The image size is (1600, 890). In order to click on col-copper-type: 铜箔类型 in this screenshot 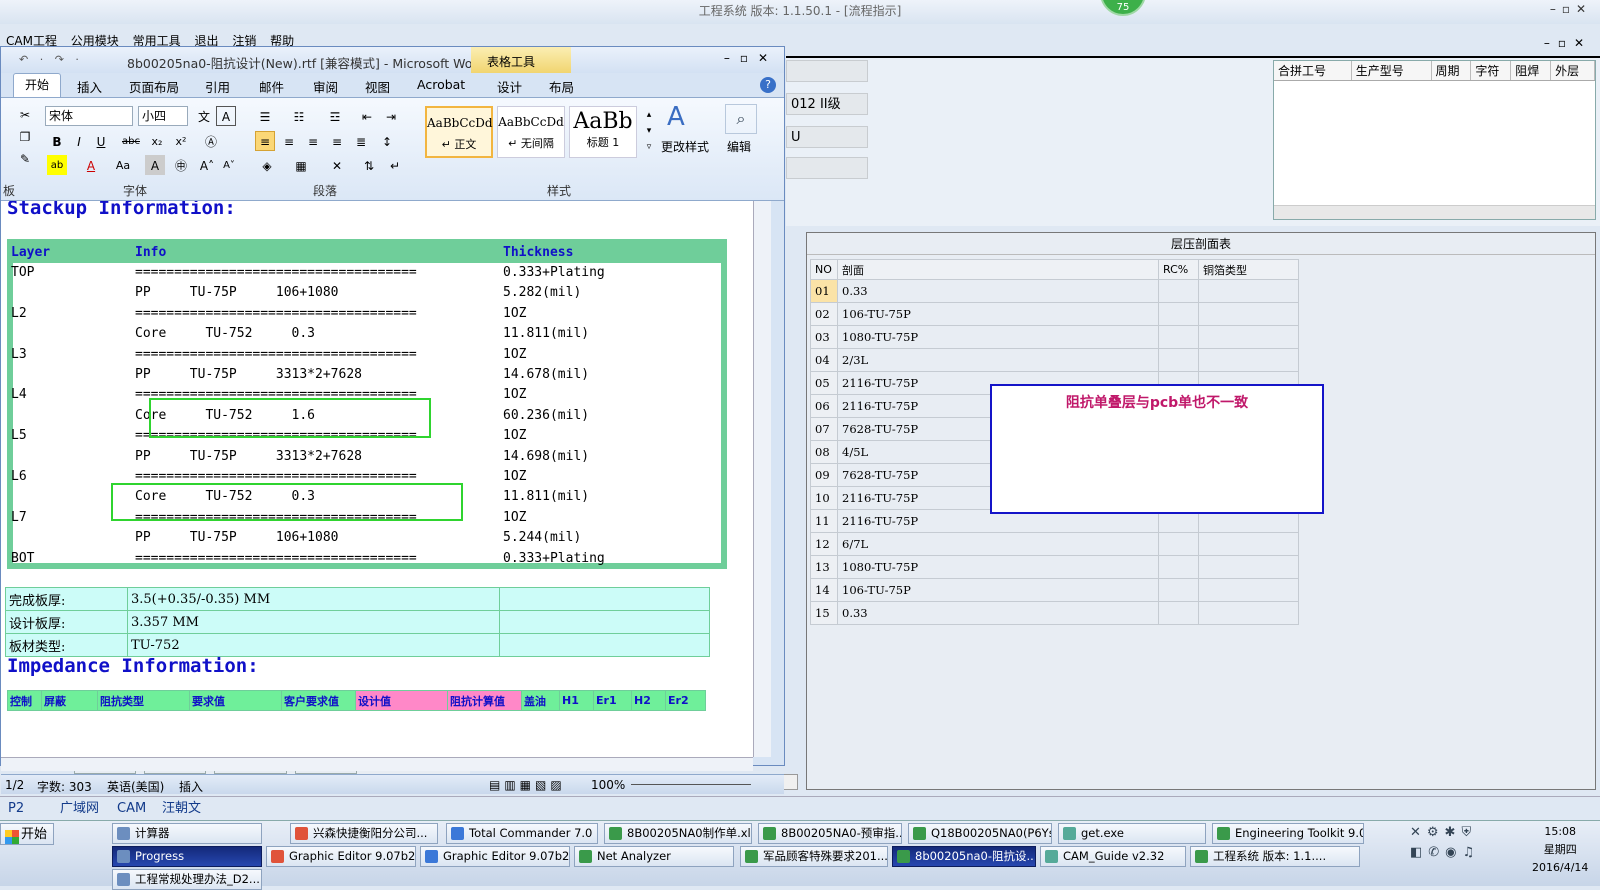, I will do `click(1248, 269)`.